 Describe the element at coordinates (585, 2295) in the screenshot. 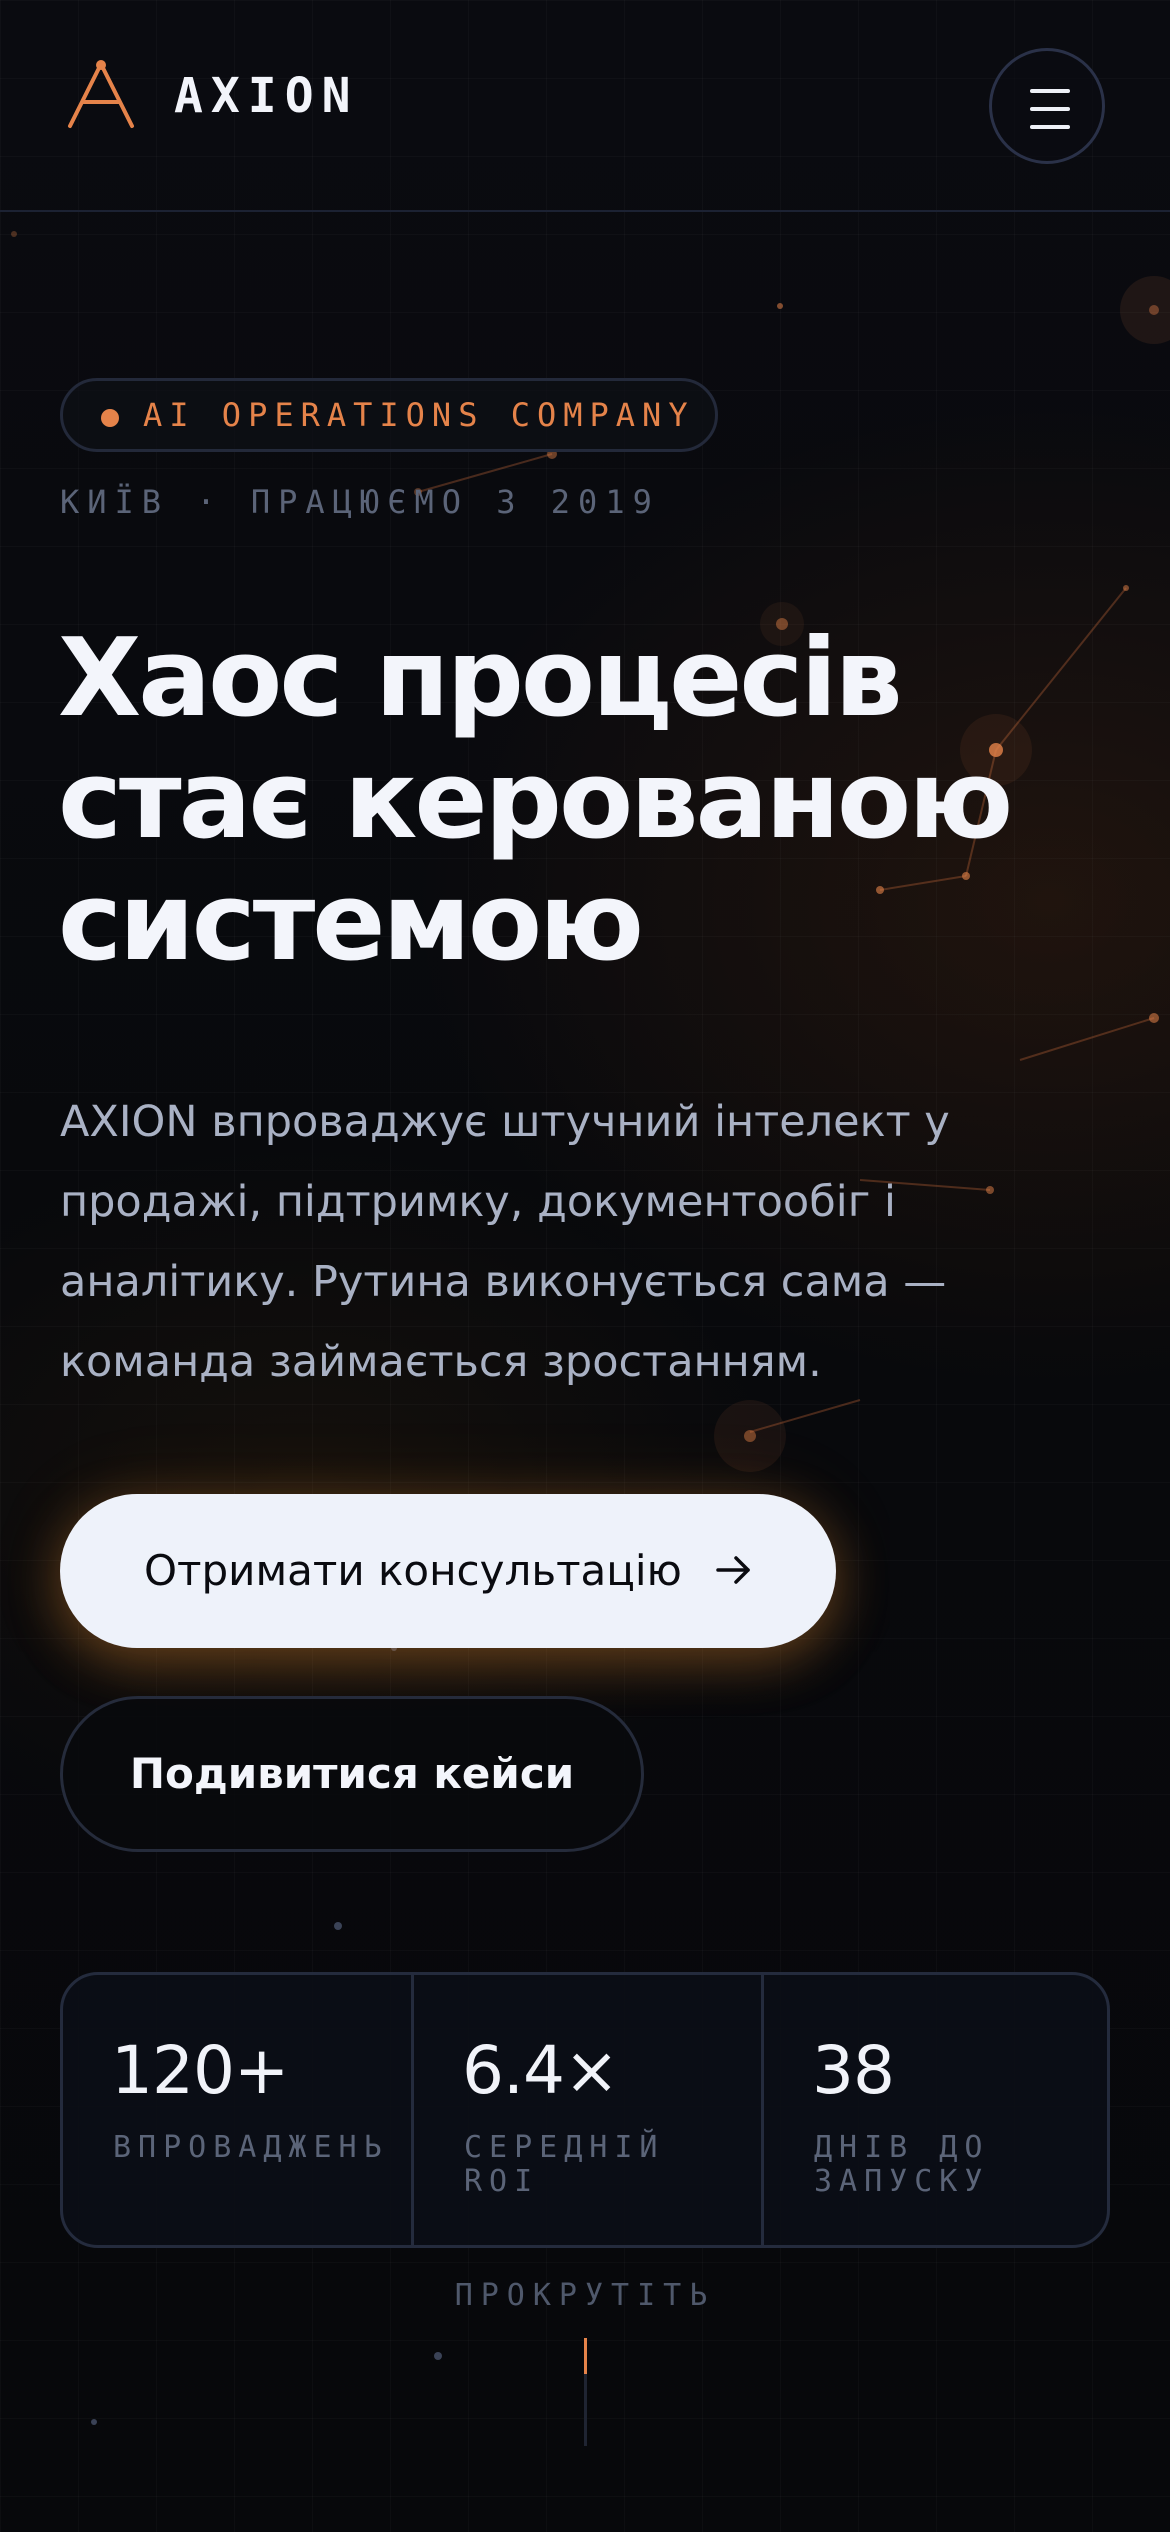

I see `scroll-hint-label: ПРОКРУТІТЬ` at that location.